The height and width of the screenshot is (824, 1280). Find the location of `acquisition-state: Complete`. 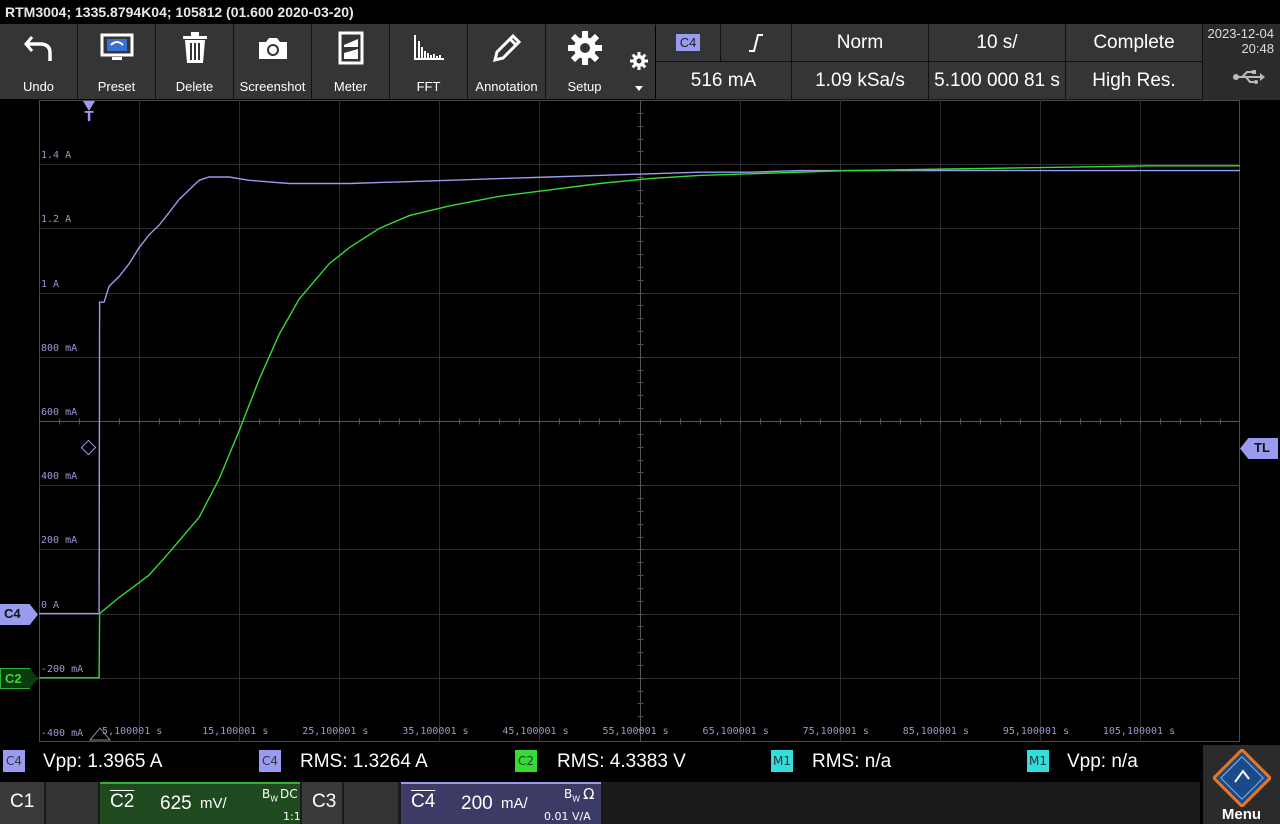

acquisition-state: Complete is located at coordinates (1134, 43).